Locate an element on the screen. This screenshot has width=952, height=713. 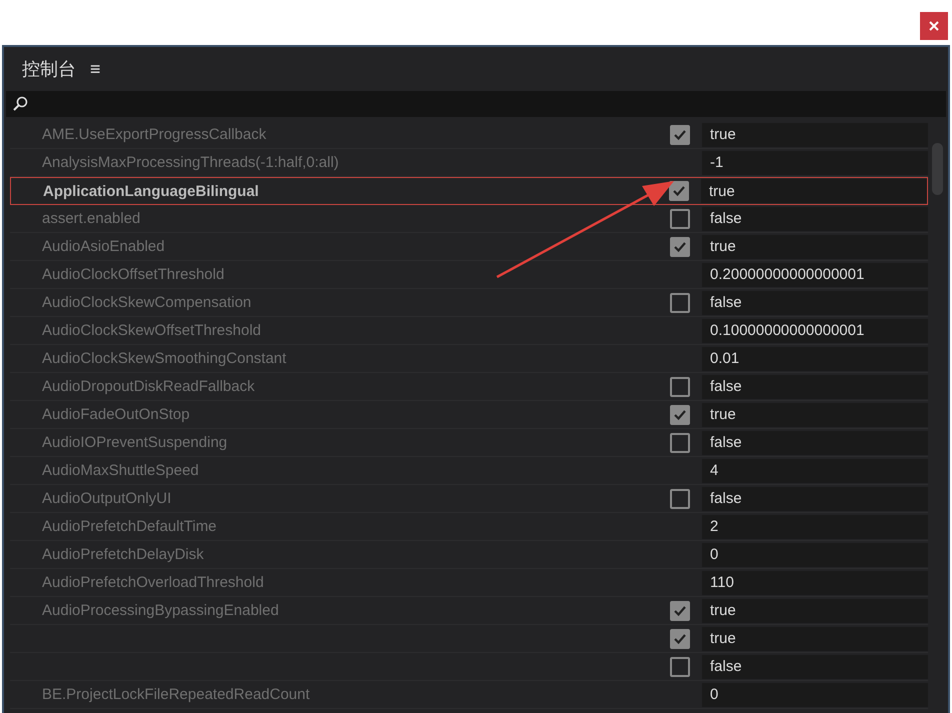
value-field: 0.20000000000000001 is located at coordinates (815, 274).